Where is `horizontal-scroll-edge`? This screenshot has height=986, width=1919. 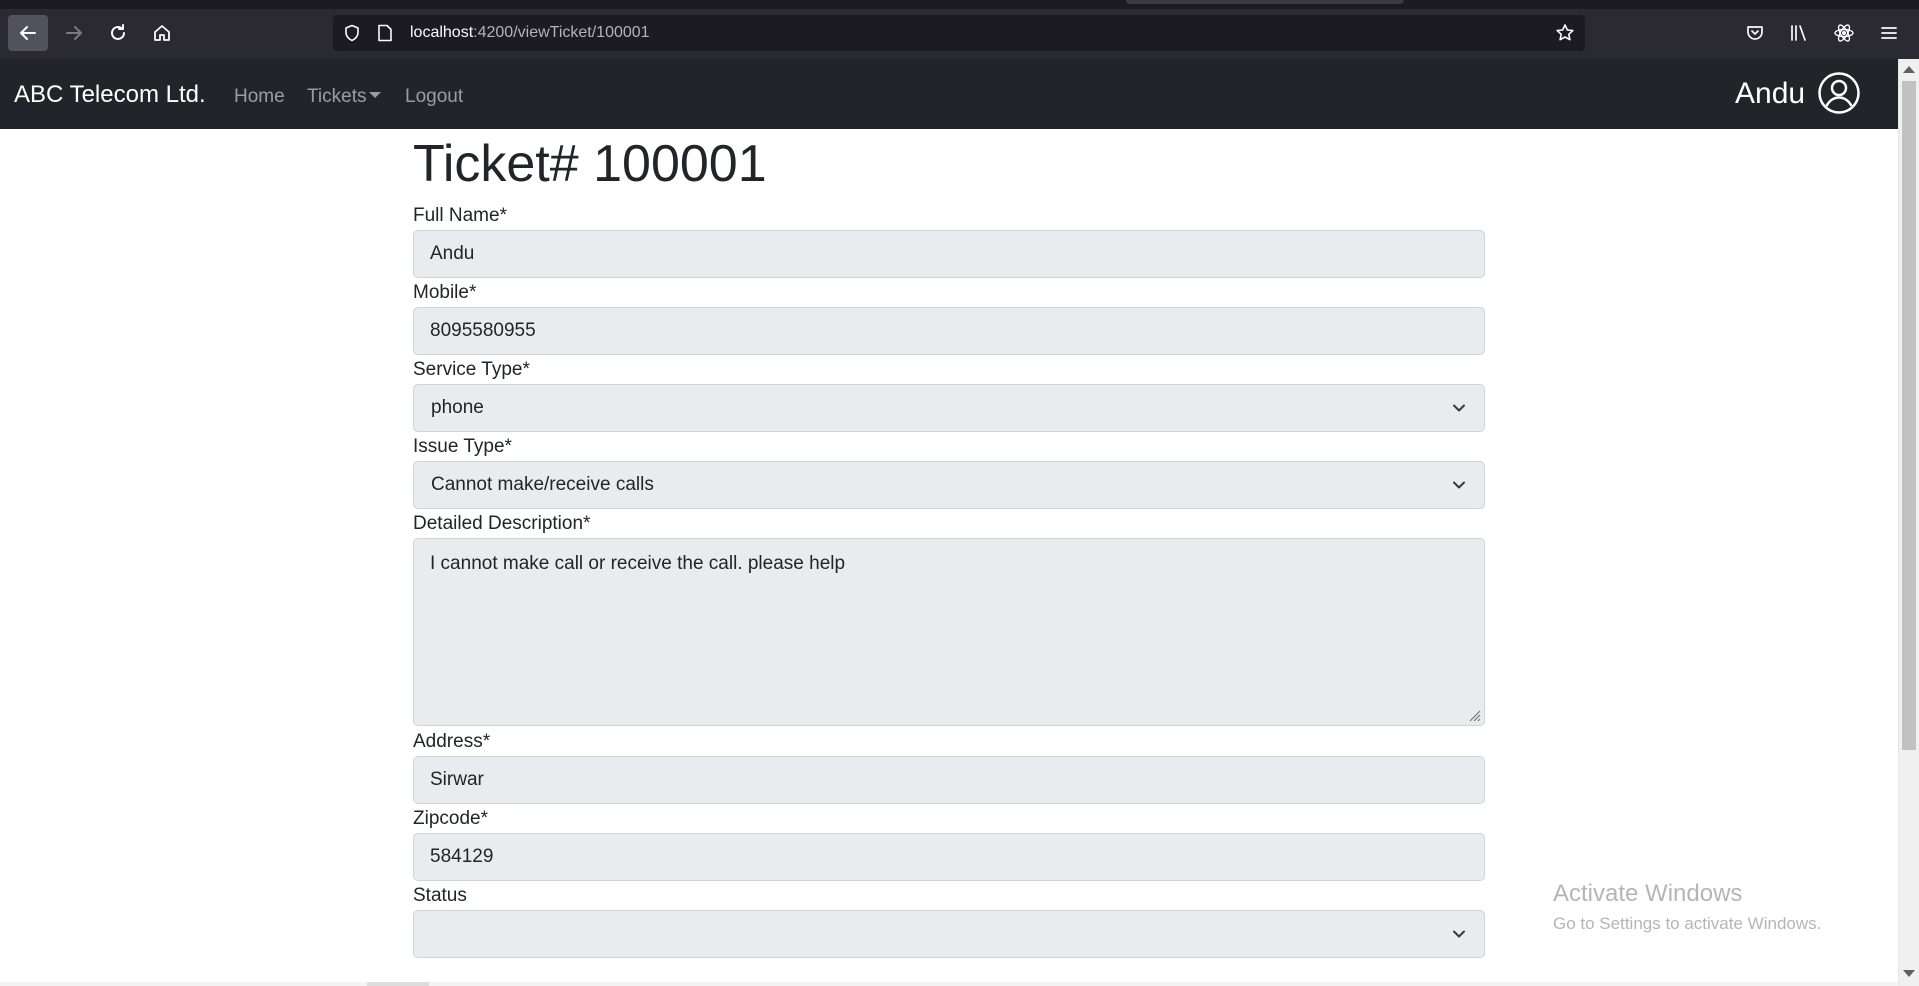
horizontal-scroll-edge is located at coordinates (949, 984).